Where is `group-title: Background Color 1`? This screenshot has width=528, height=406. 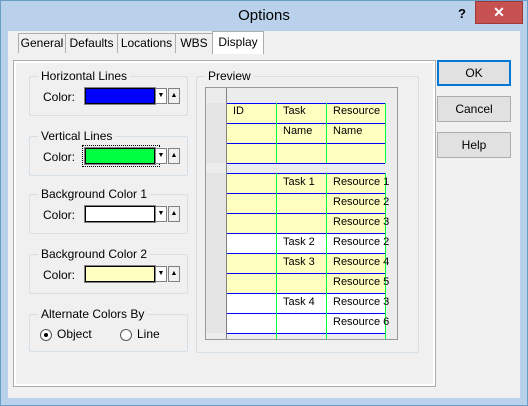
group-title: Background Color 1 is located at coordinates (94, 194).